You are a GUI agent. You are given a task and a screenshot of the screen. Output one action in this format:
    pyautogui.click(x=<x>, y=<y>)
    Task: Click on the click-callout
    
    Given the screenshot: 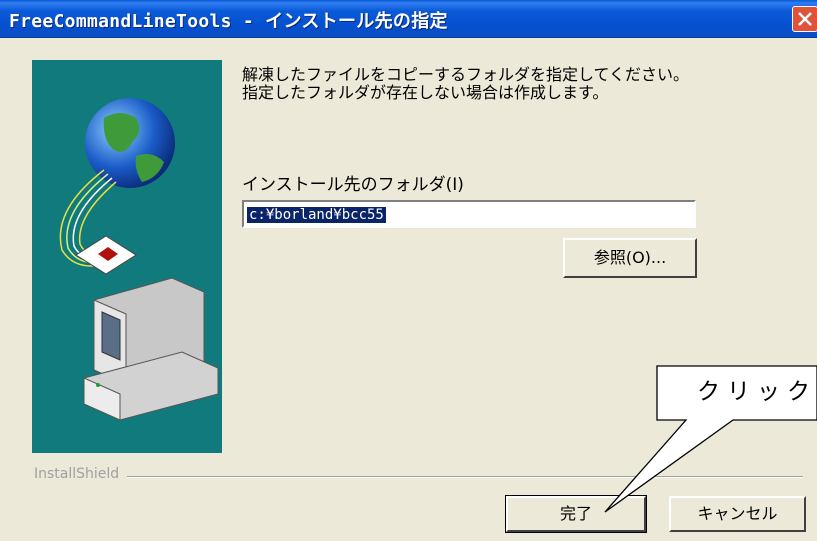 What is the action you would take?
    pyautogui.click(x=710, y=439)
    